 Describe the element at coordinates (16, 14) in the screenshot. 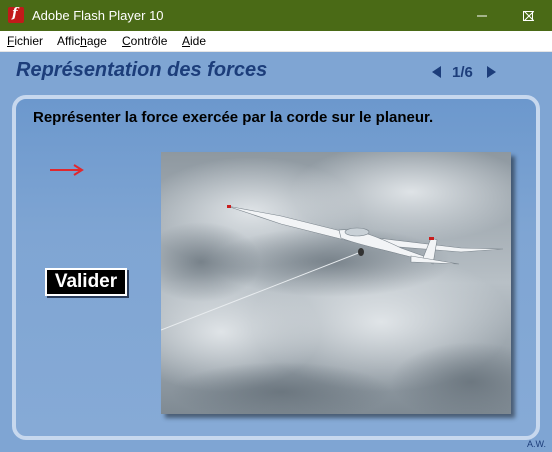

I see `flash-player-icon: f` at that location.